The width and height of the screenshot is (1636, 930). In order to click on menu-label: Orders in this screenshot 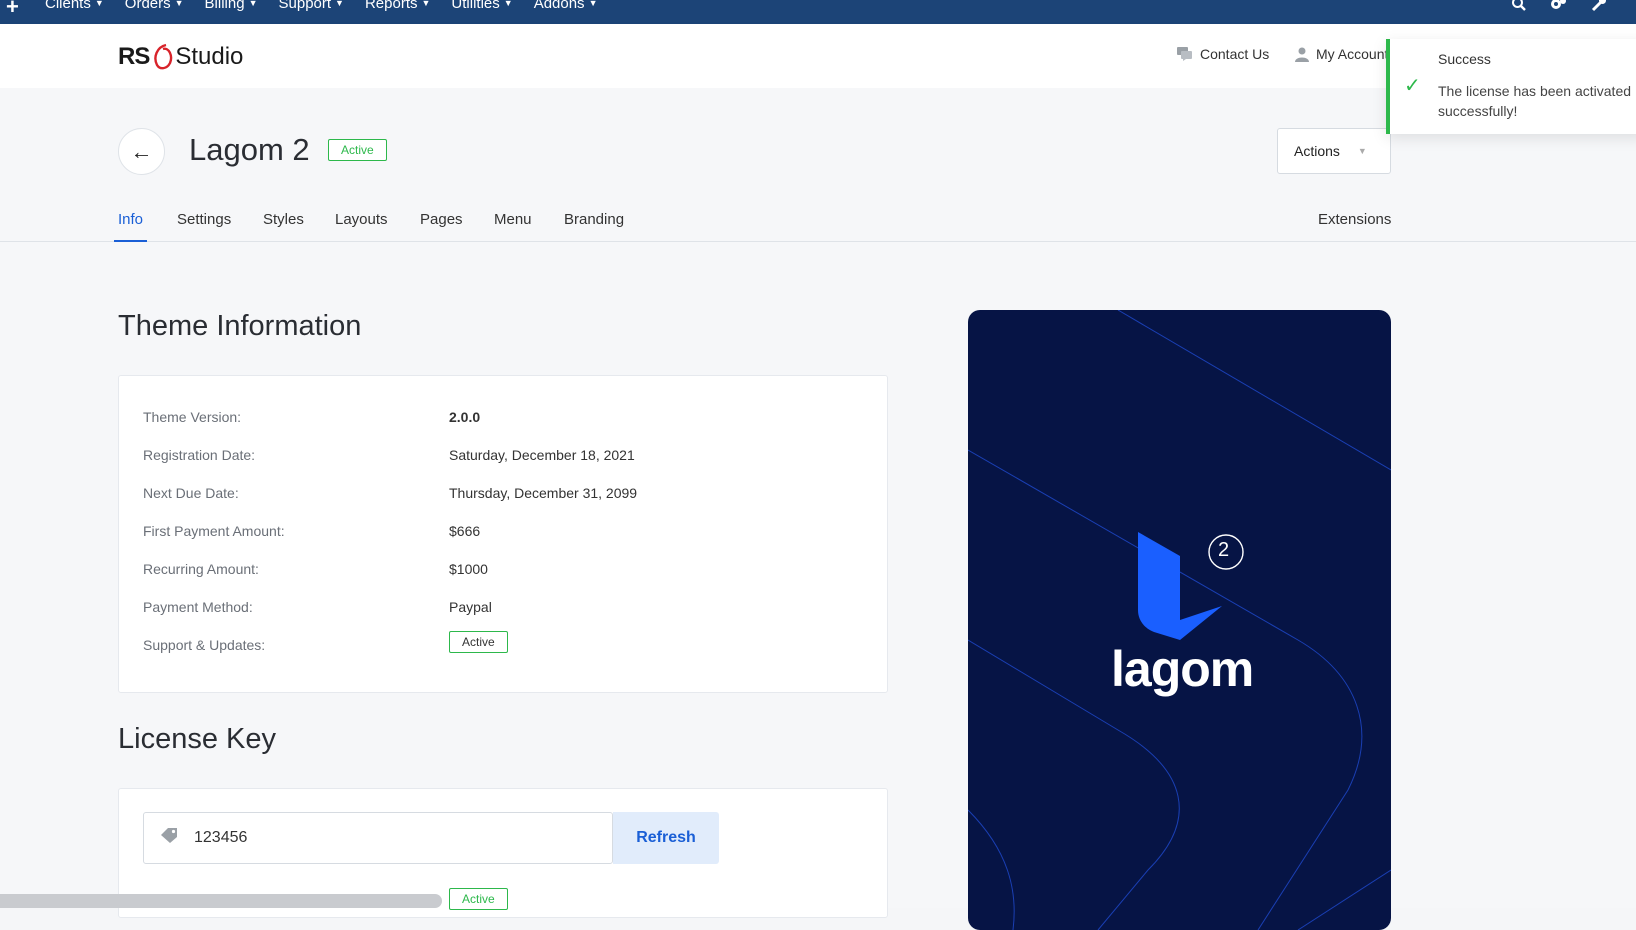, I will do `click(147, 6)`.